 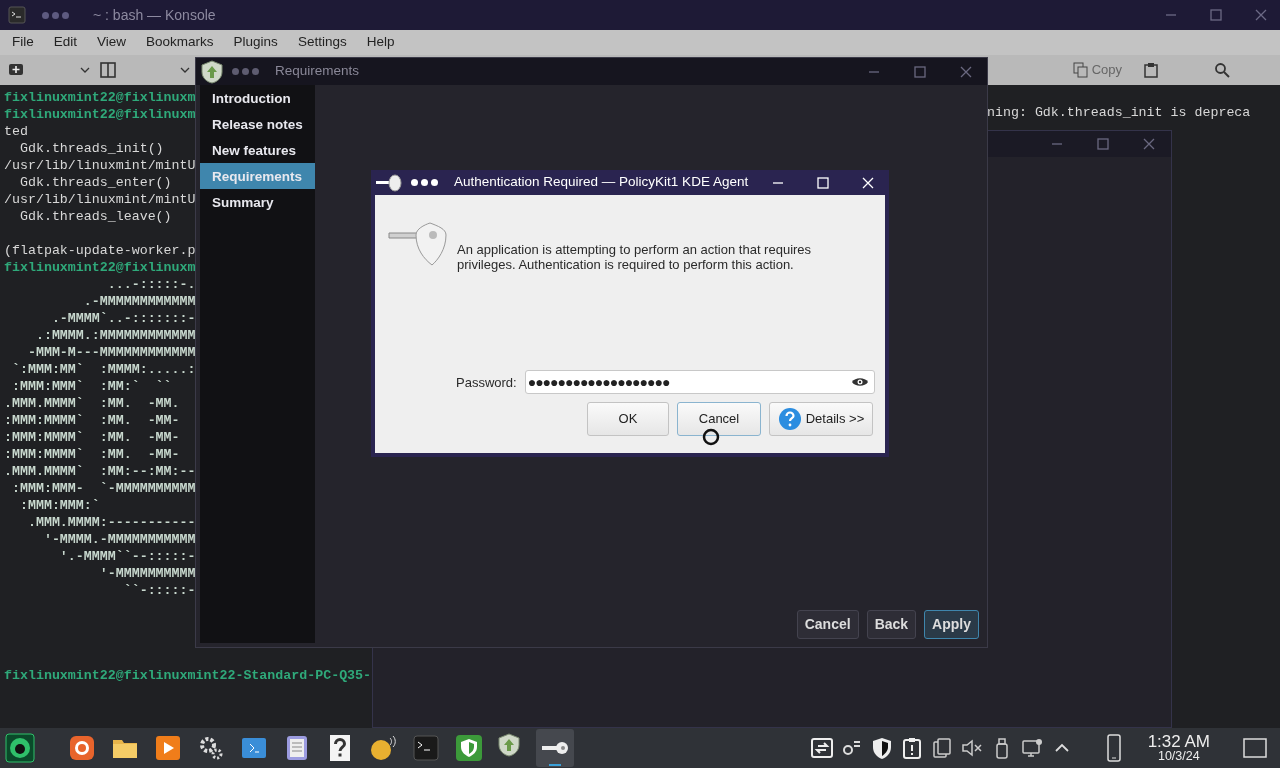 What do you see at coordinates (821, 419) in the screenshot?
I see `dialog-button: Details >>` at bounding box center [821, 419].